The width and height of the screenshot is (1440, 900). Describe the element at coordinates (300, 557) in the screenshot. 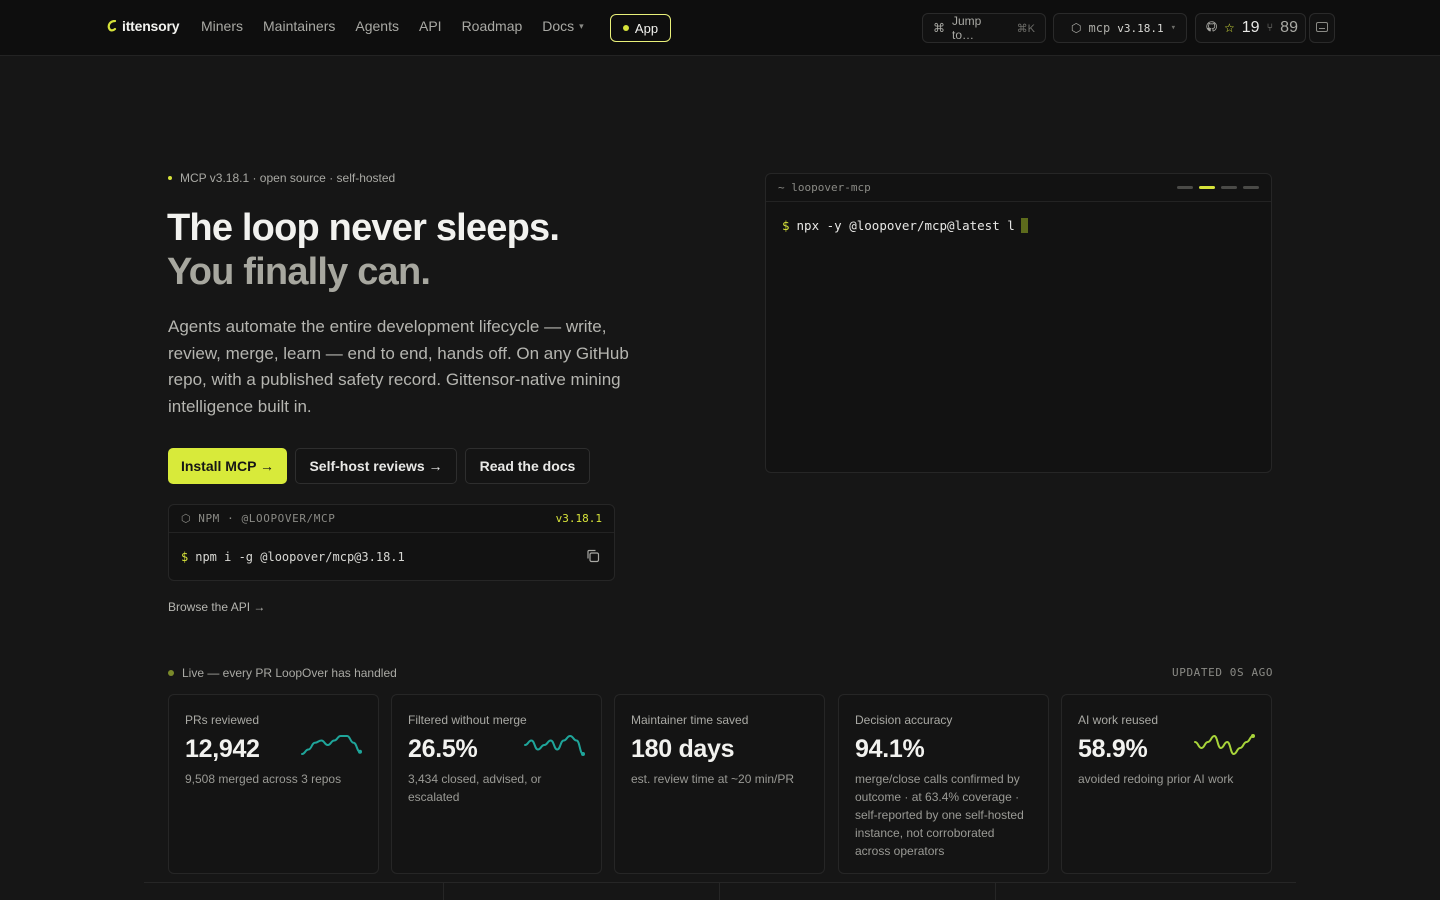

I see `npm-command: npm i -g @loopover/mcp@3.18.1` at that location.